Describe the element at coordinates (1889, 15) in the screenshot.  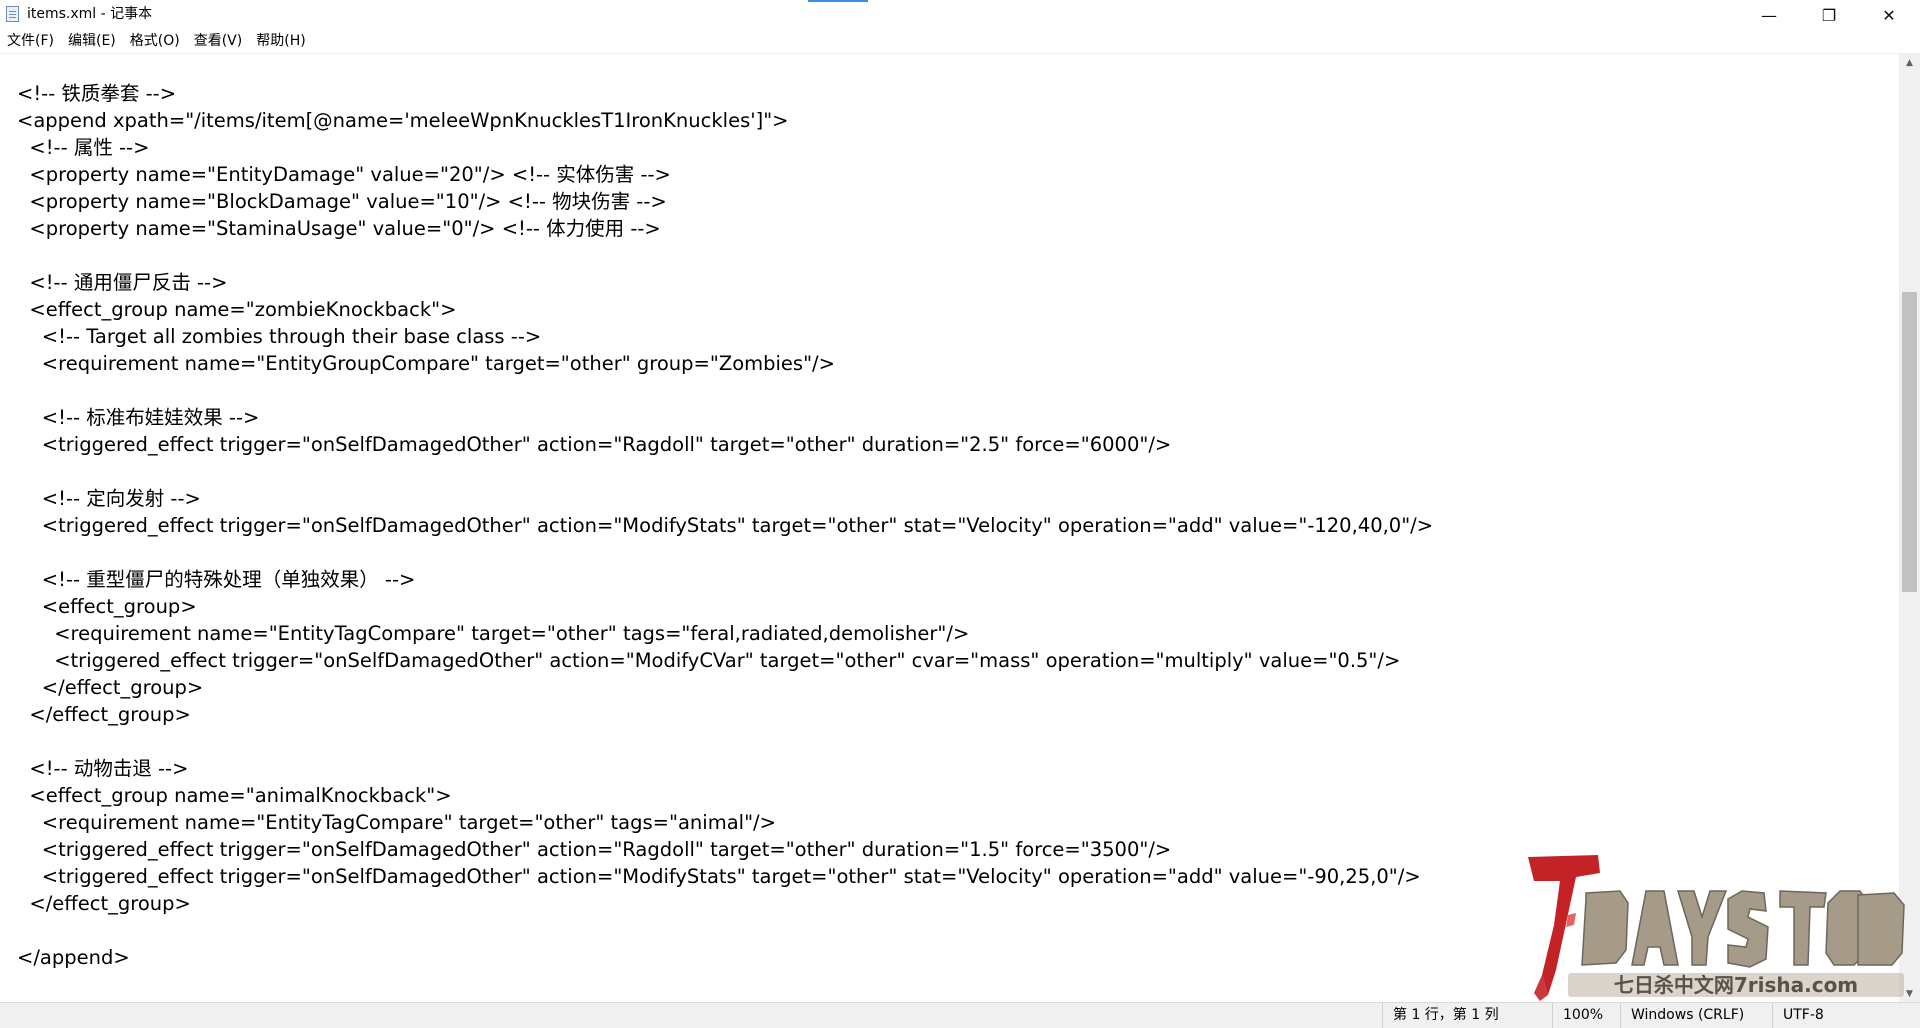
I see `close-button: ✕` at that location.